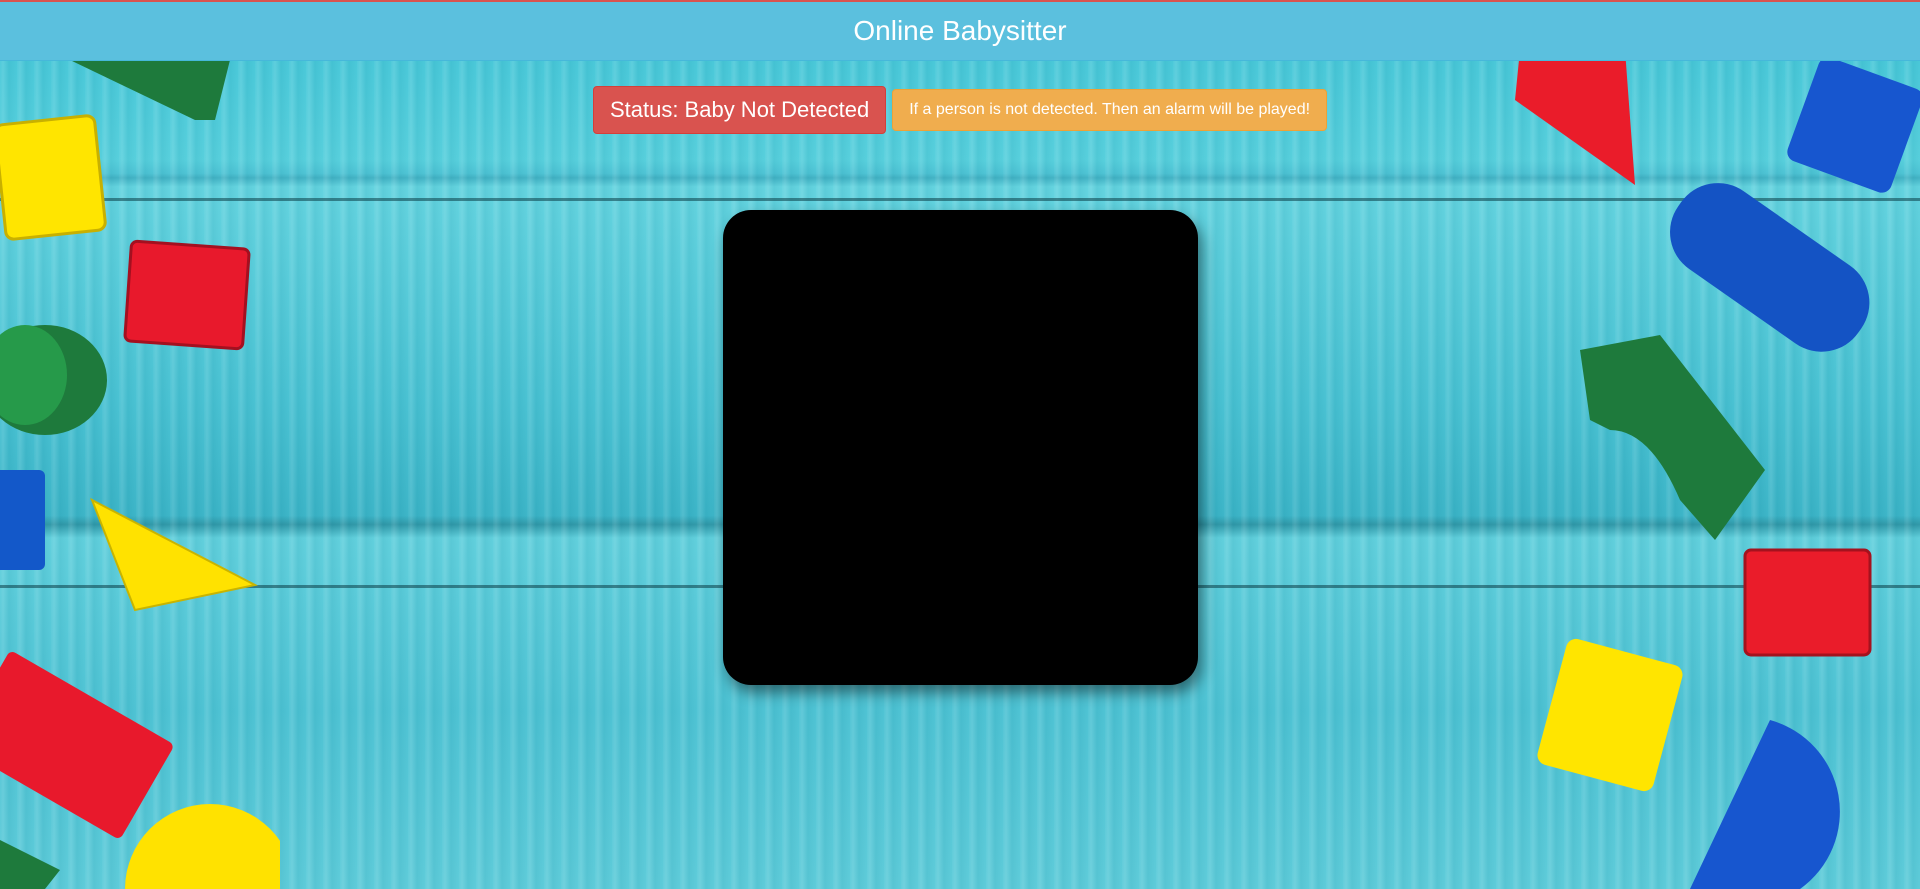 The width and height of the screenshot is (1920, 889). I want to click on red-cube-right, so click(1807, 602).